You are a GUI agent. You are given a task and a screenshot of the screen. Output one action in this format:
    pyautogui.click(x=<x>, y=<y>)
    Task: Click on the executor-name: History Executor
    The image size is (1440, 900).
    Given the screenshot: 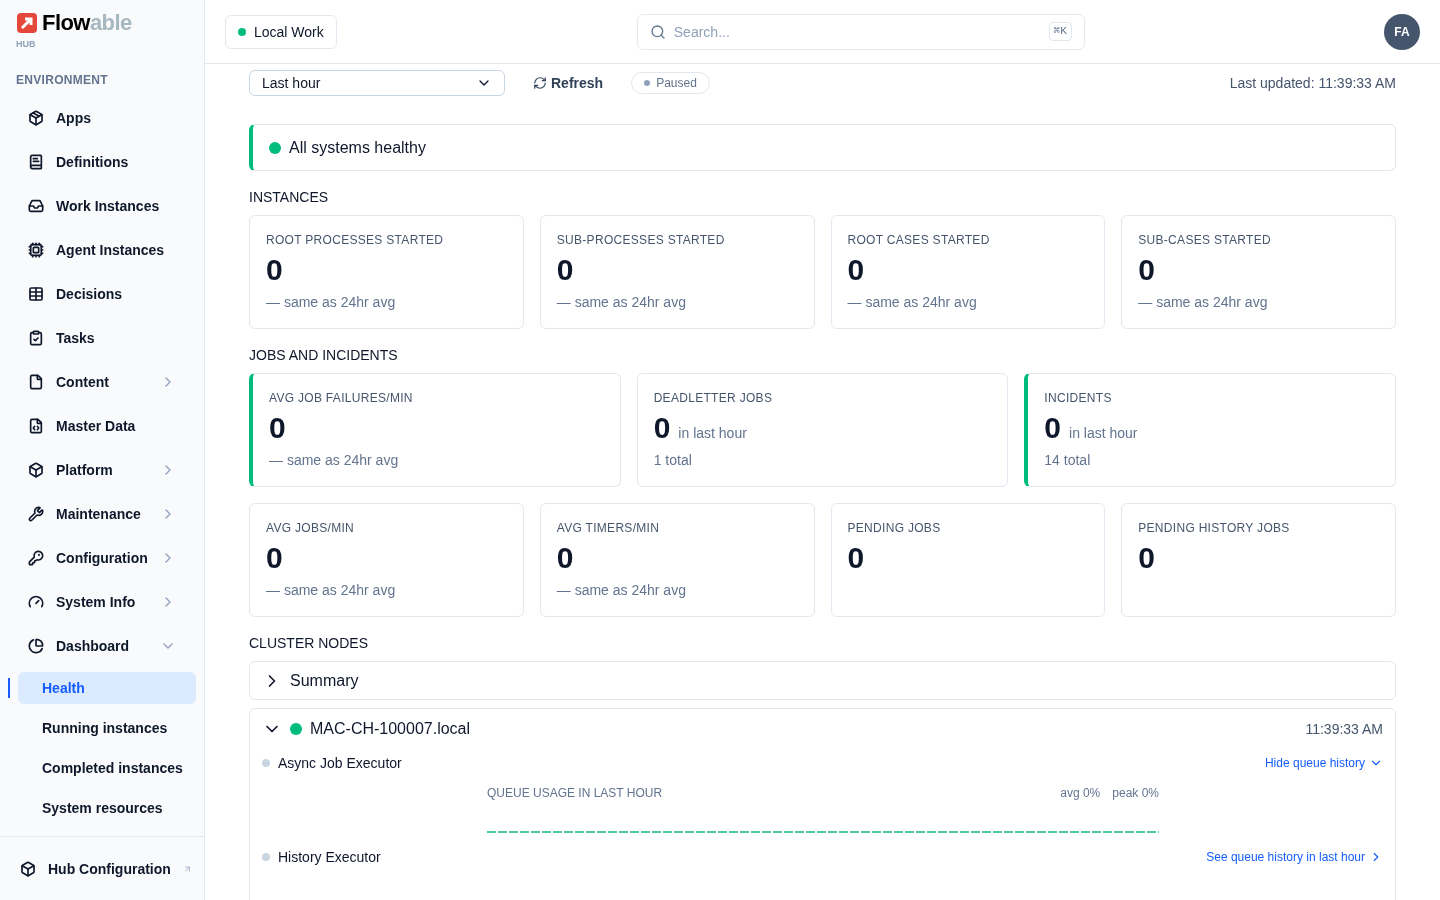 What is the action you would take?
    pyautogui.click(x=329, y=857)
    